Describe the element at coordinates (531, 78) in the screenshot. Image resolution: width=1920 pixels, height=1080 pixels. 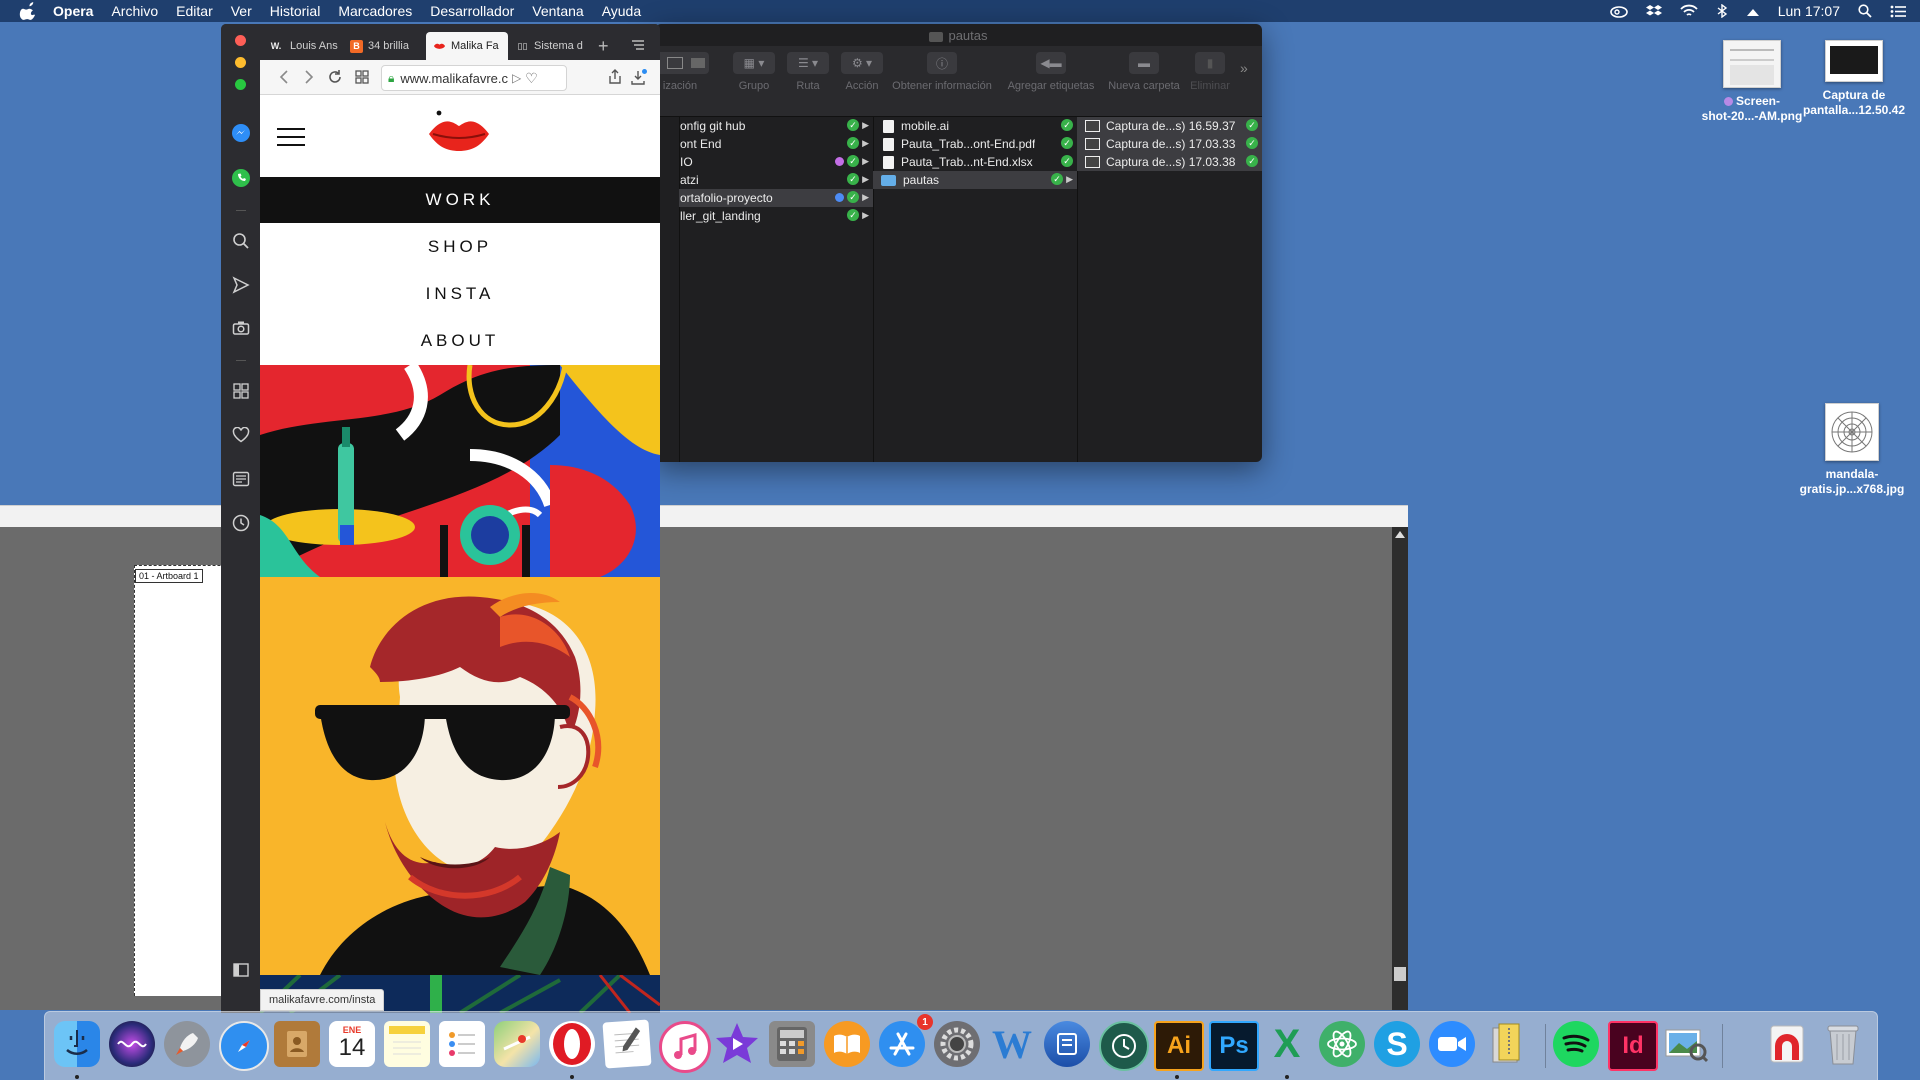
I see `bookmark-heart-icon: ♡` at that location.